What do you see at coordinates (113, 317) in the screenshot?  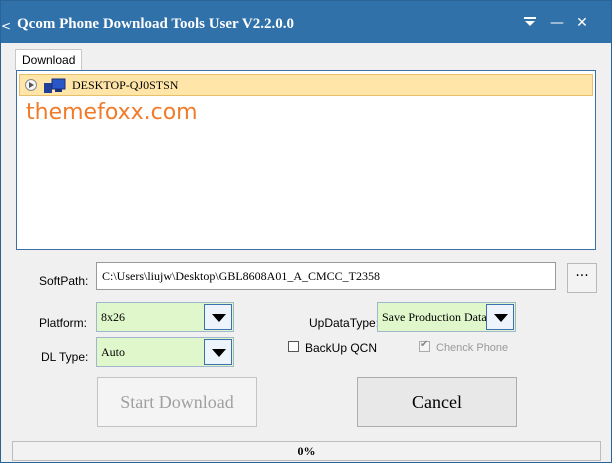 I see `platform-value: 8x26` at bounding box center [113, 317].